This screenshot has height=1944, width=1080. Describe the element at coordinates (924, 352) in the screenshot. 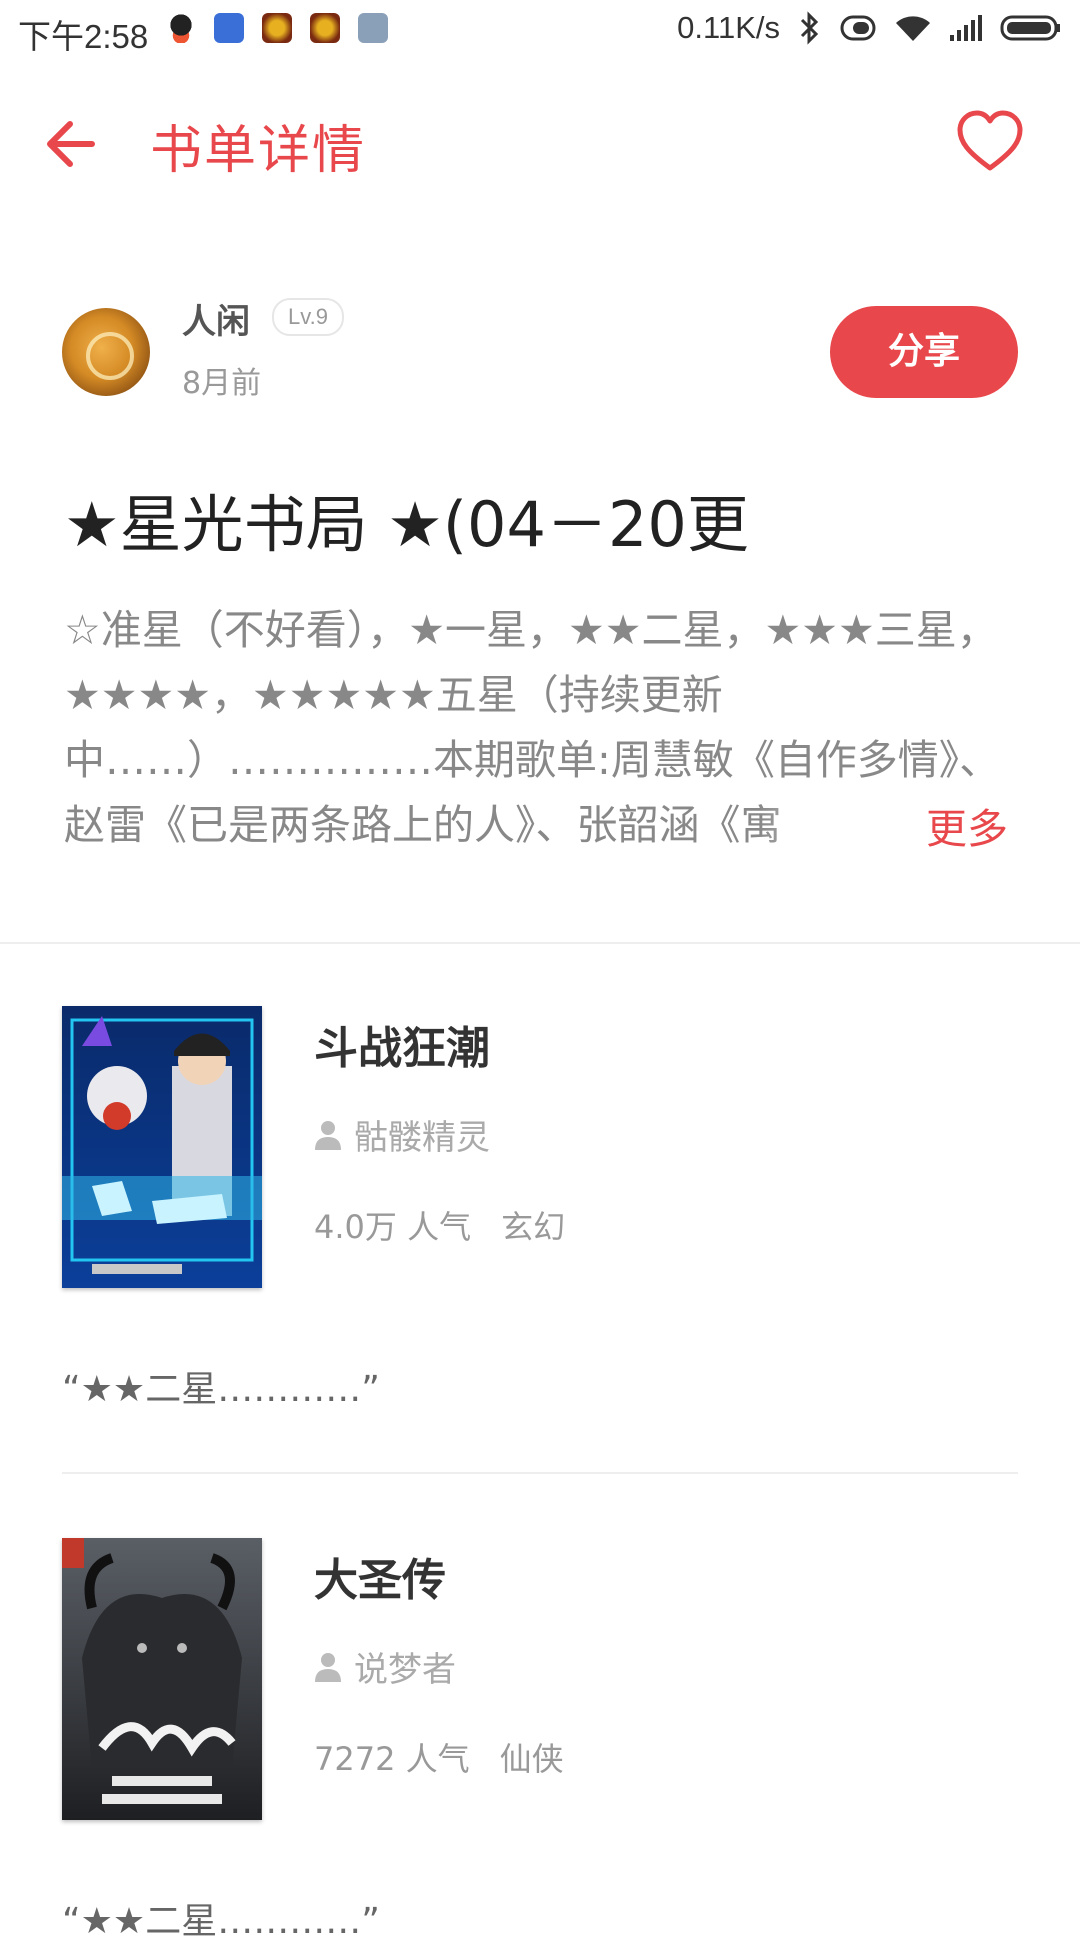

I see `share-button: 分享` at that location.